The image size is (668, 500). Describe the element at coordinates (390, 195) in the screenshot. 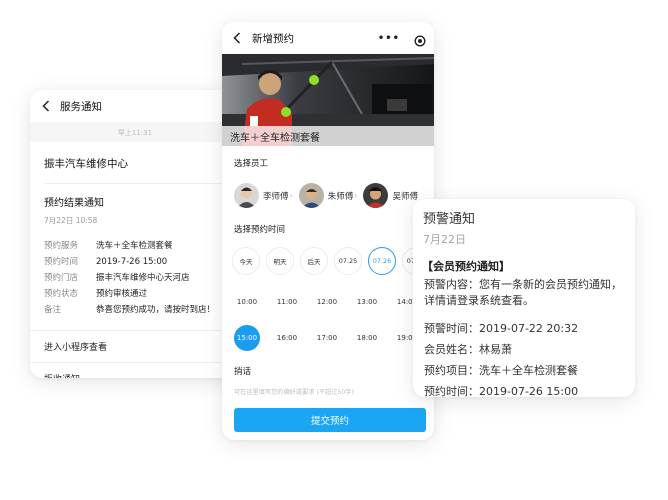

I see `staff-item: 吴师傅` at that location.